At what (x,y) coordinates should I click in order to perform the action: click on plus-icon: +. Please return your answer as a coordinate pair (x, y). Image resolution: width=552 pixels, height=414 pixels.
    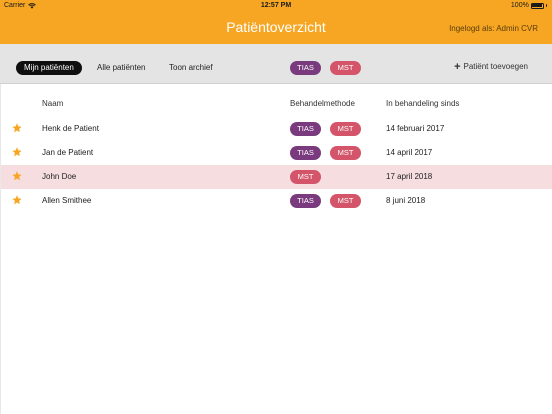
    Looking at the image, I should click on (457, 66).